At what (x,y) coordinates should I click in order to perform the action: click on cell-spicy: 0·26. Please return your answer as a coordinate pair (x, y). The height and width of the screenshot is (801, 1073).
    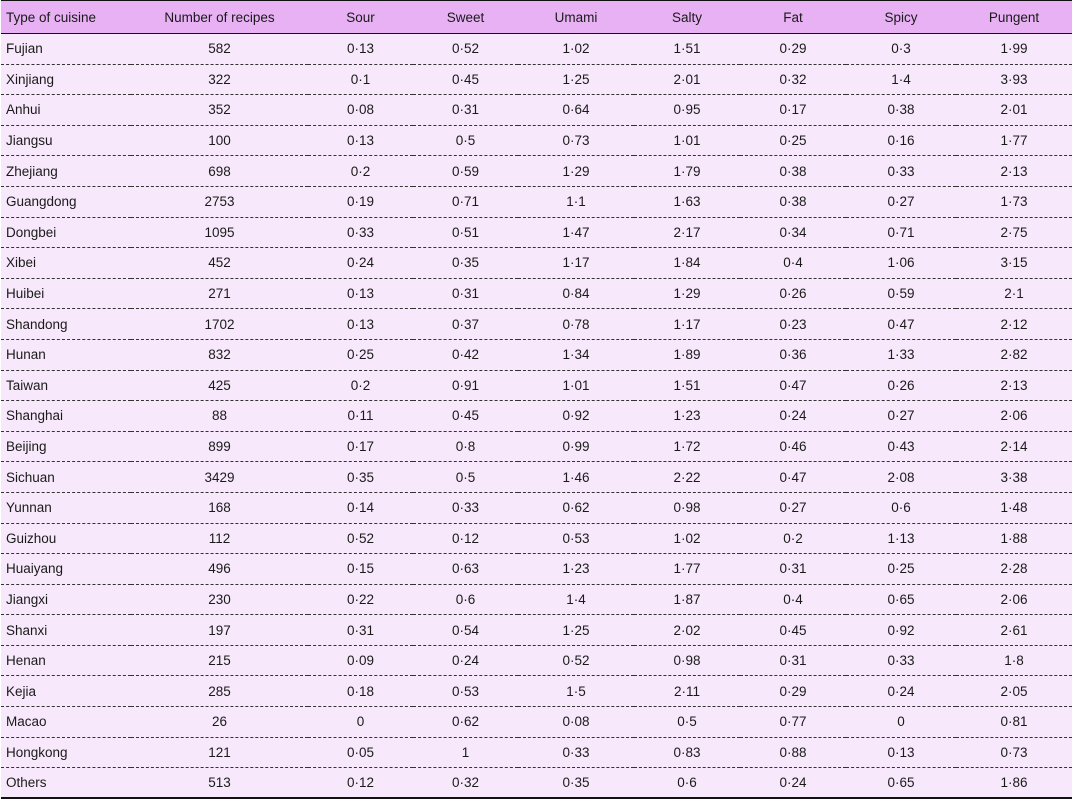
    Looking at the image, I should click on (901, 386).